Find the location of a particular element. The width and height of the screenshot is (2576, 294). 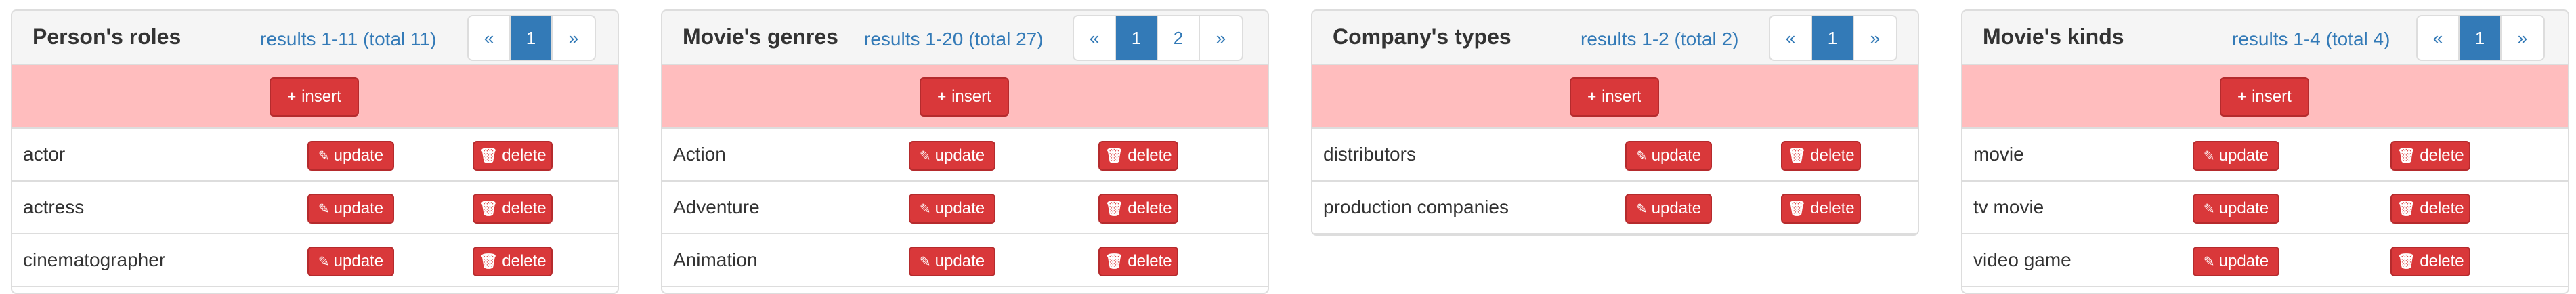

row-label: actress is located at coordinates (54, 206).